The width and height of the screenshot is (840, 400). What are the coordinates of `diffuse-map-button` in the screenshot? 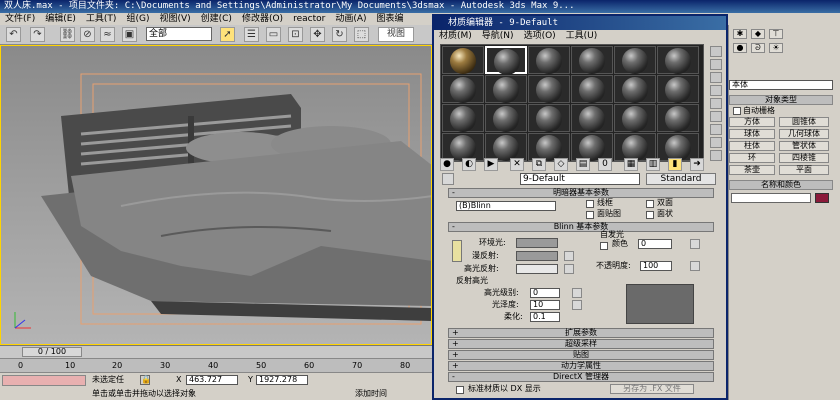 It's located at (569, 256).